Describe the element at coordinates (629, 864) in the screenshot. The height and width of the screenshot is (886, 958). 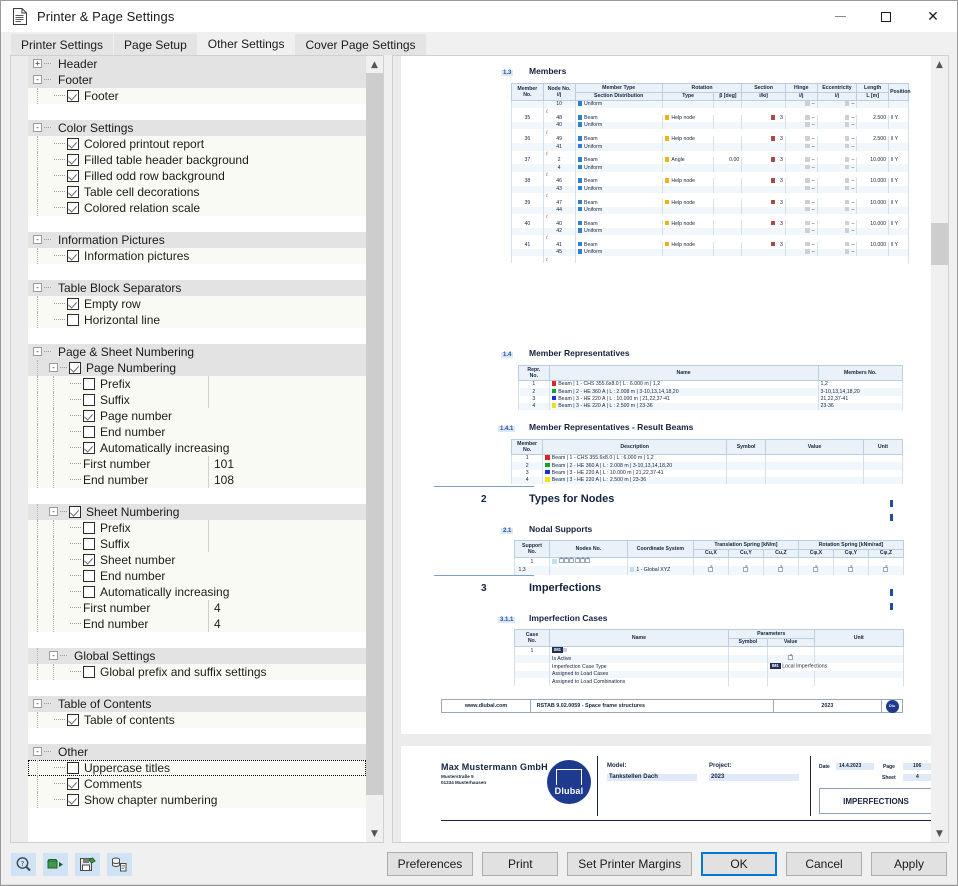
I see `set-printer-margins-button: Set Printer Margins` at that location.